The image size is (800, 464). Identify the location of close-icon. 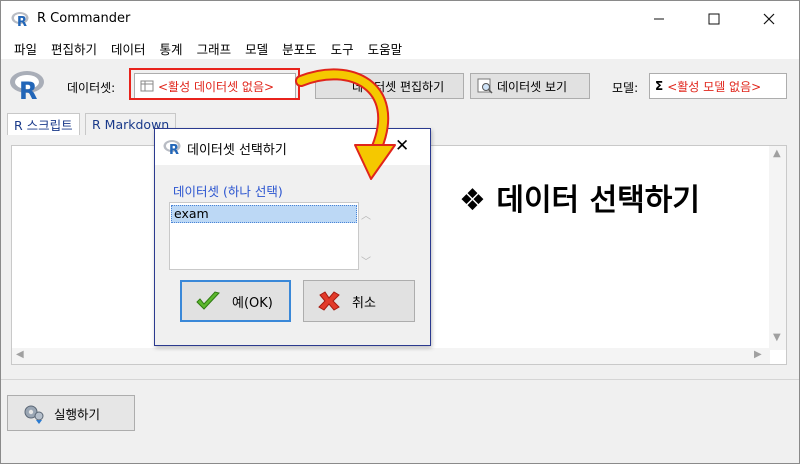
(769, 19).